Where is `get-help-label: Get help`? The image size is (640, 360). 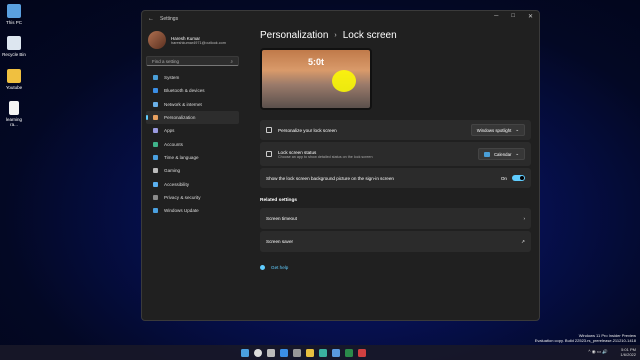
get-help-label: Get help is located at coordinates (280, 267).